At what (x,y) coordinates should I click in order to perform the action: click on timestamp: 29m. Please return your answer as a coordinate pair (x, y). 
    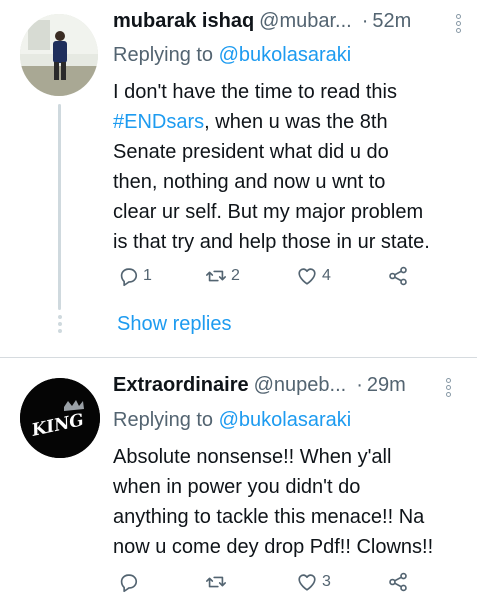
    Looking at the image, I should click on (386, 385).